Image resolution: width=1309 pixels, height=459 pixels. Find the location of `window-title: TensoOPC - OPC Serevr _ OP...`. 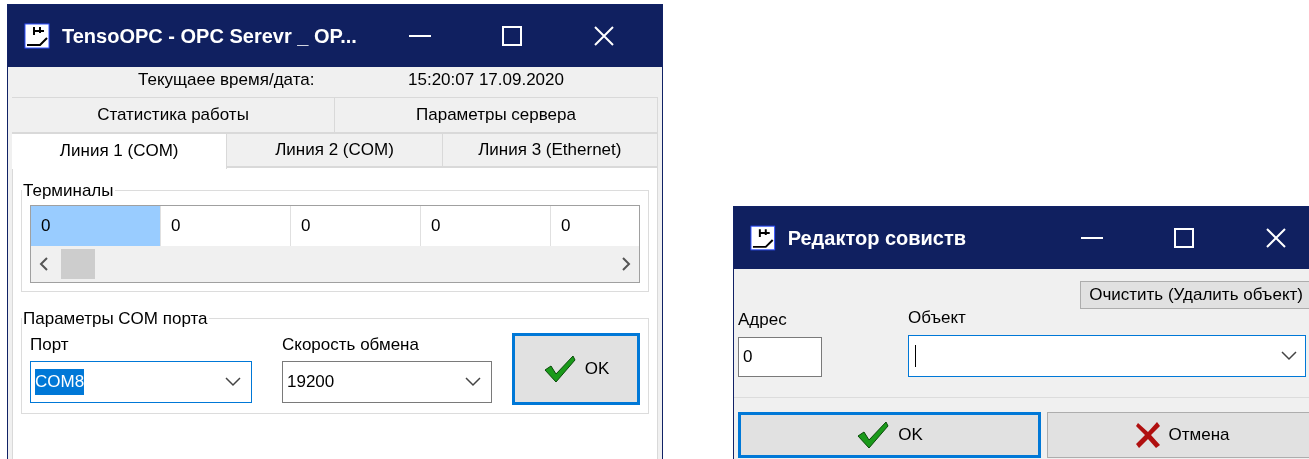

window-title: TensoOPC - OPC Serevr _ OP... is located at coordinates (210, 36).